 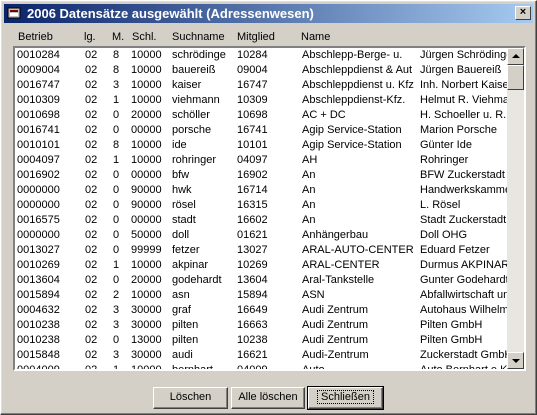 What do you see at coordinates (360, 366) in the screenshot?
I see `table-cell: Auto` at bounding box center [360, 366].